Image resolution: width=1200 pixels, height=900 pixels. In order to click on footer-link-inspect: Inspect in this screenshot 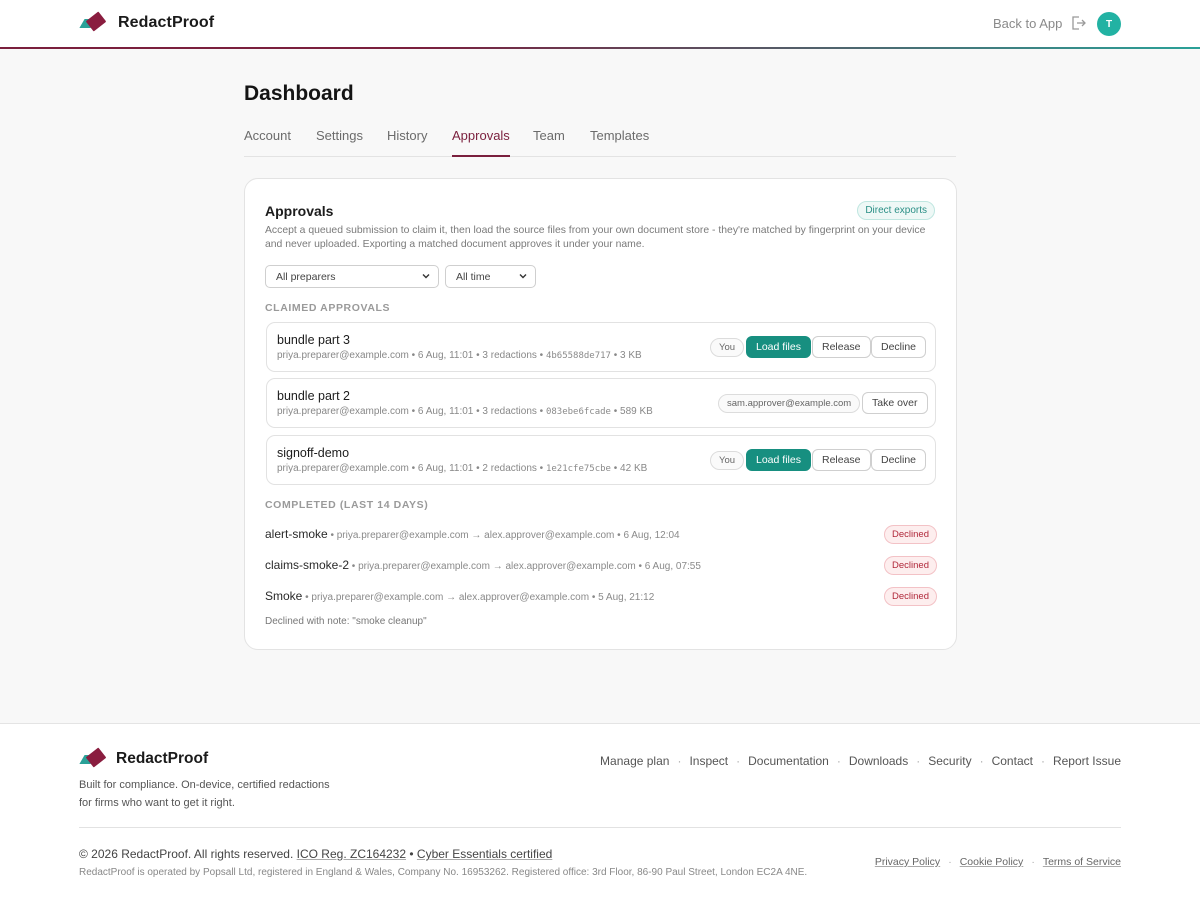, I will do `click(708, 761)`.